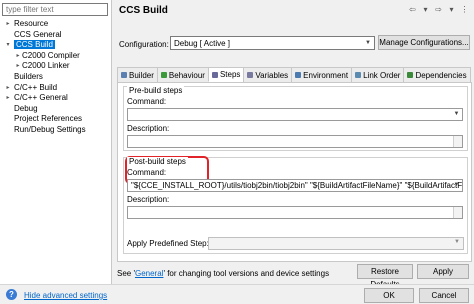 Image resolution: width=474 pixels, height=304 pixels. What do you see at coordinates (250, 75) in the screenshot?
I see `variables-icon` at bounding box center [250, 75].